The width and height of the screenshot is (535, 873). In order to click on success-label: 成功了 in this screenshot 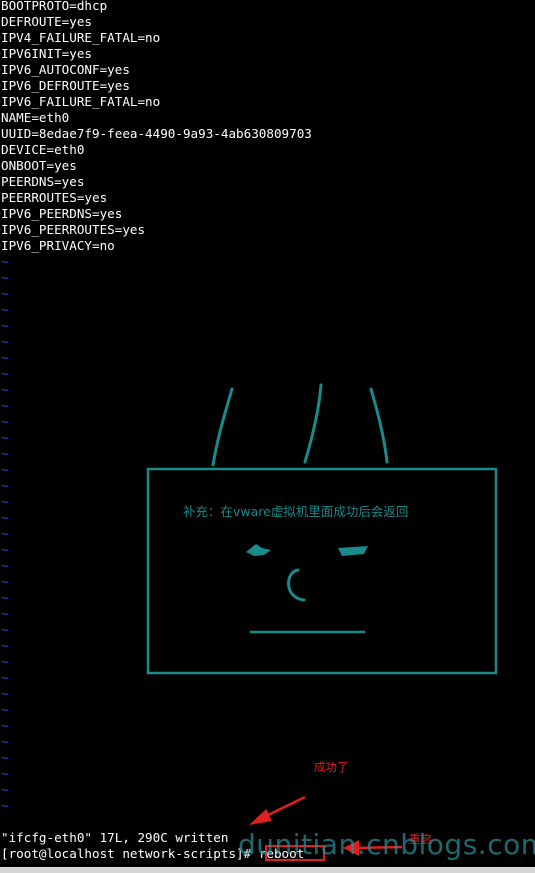, I will do `click(331, 767)`.